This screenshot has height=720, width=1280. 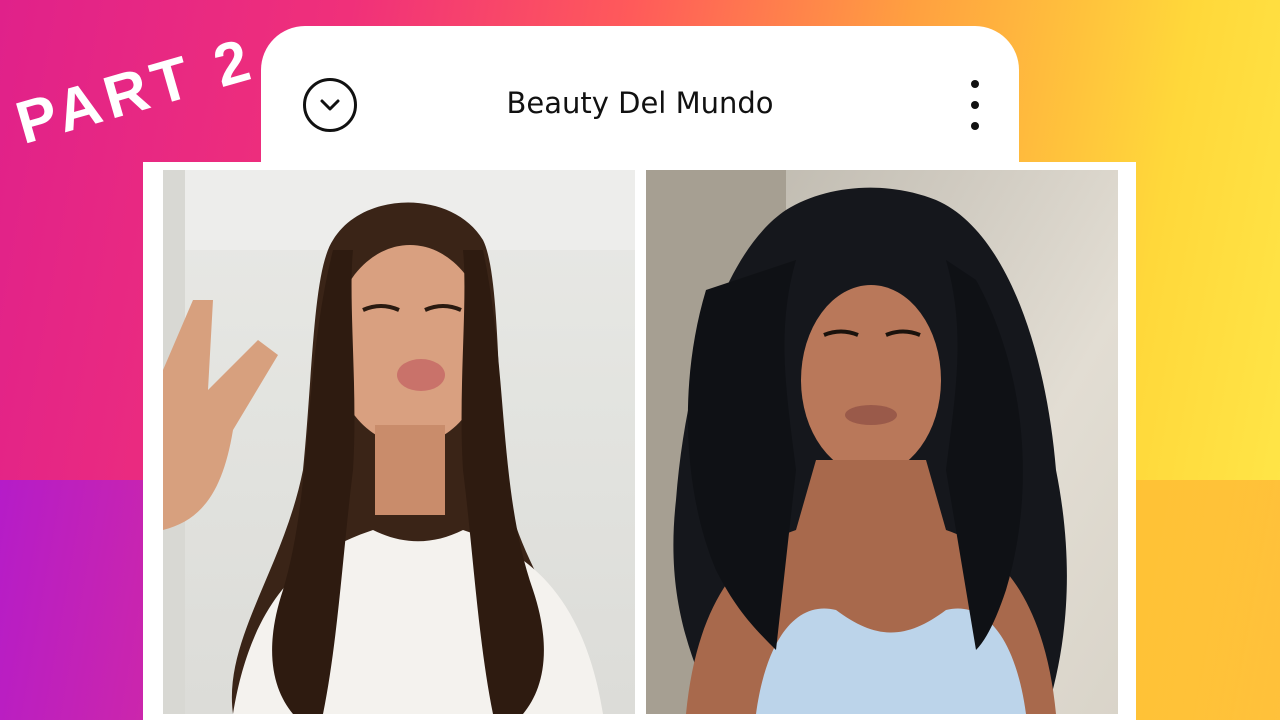 What do you see at coordinates (640, 103) in the screenshot?
I see `page-title: Beauty Del Mundo` at bounding box center [640, 103].